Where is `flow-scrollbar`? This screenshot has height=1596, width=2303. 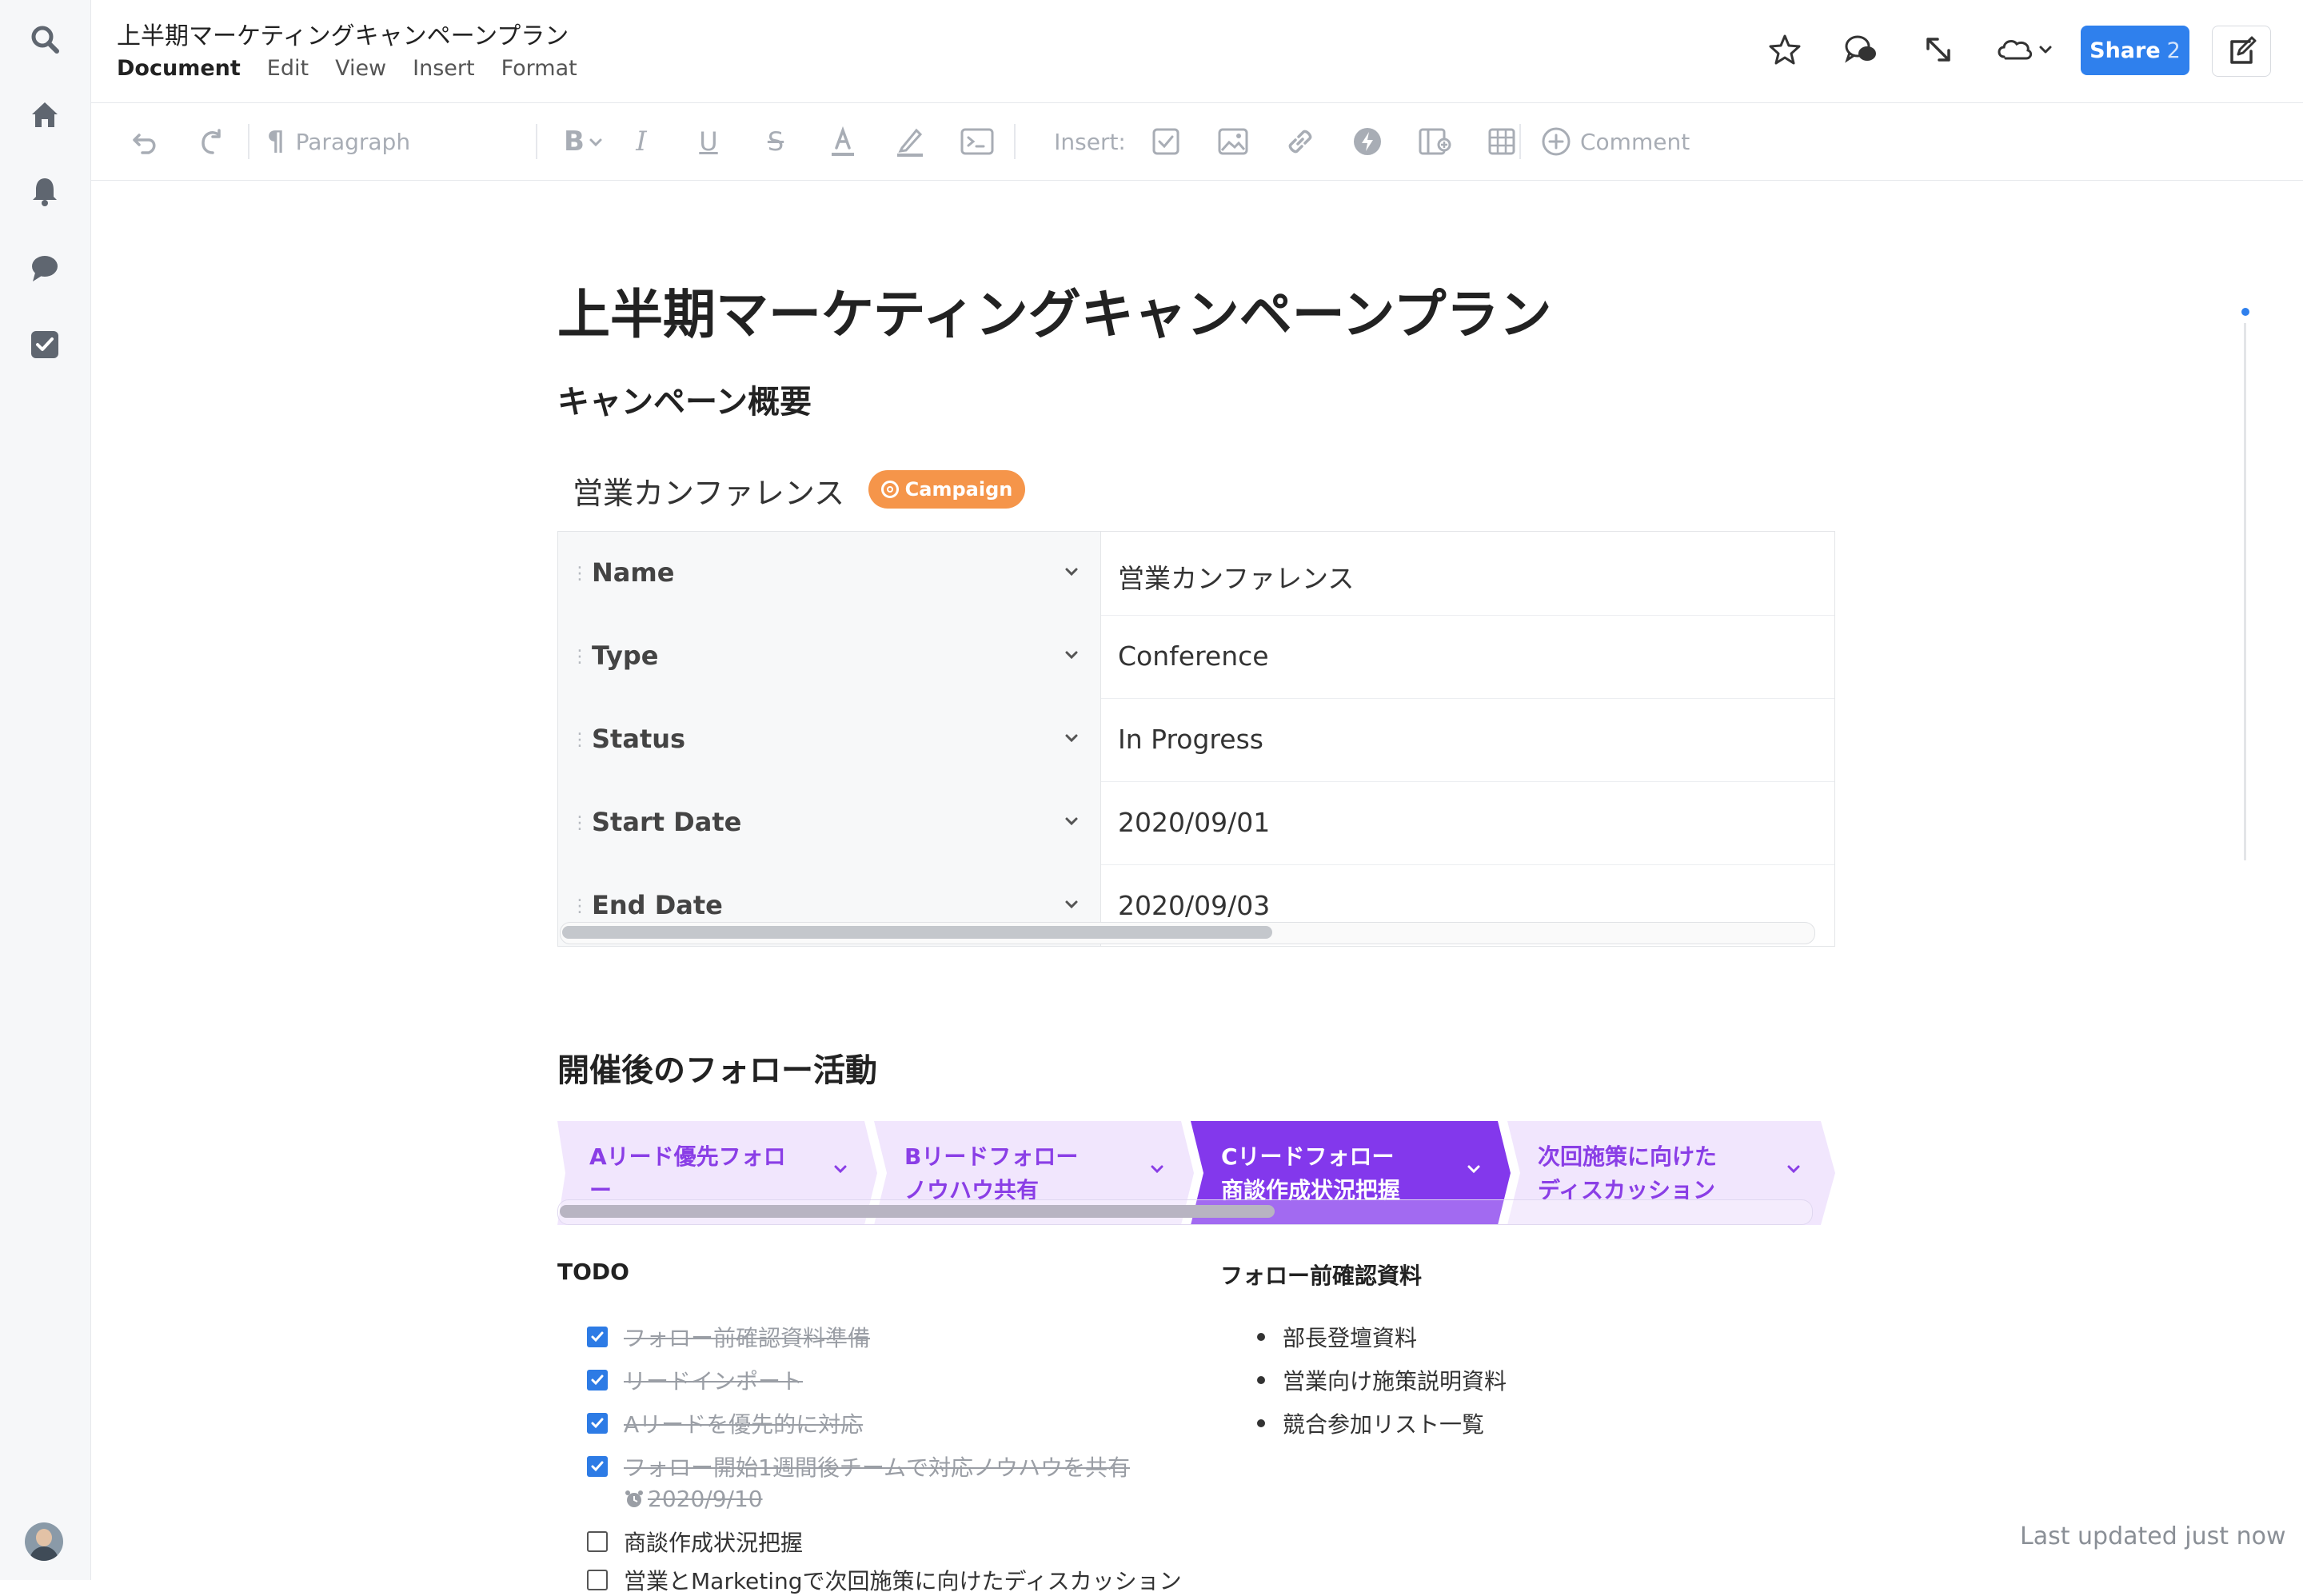 flow-scrollbar is located at coordinates (1185, 1212).